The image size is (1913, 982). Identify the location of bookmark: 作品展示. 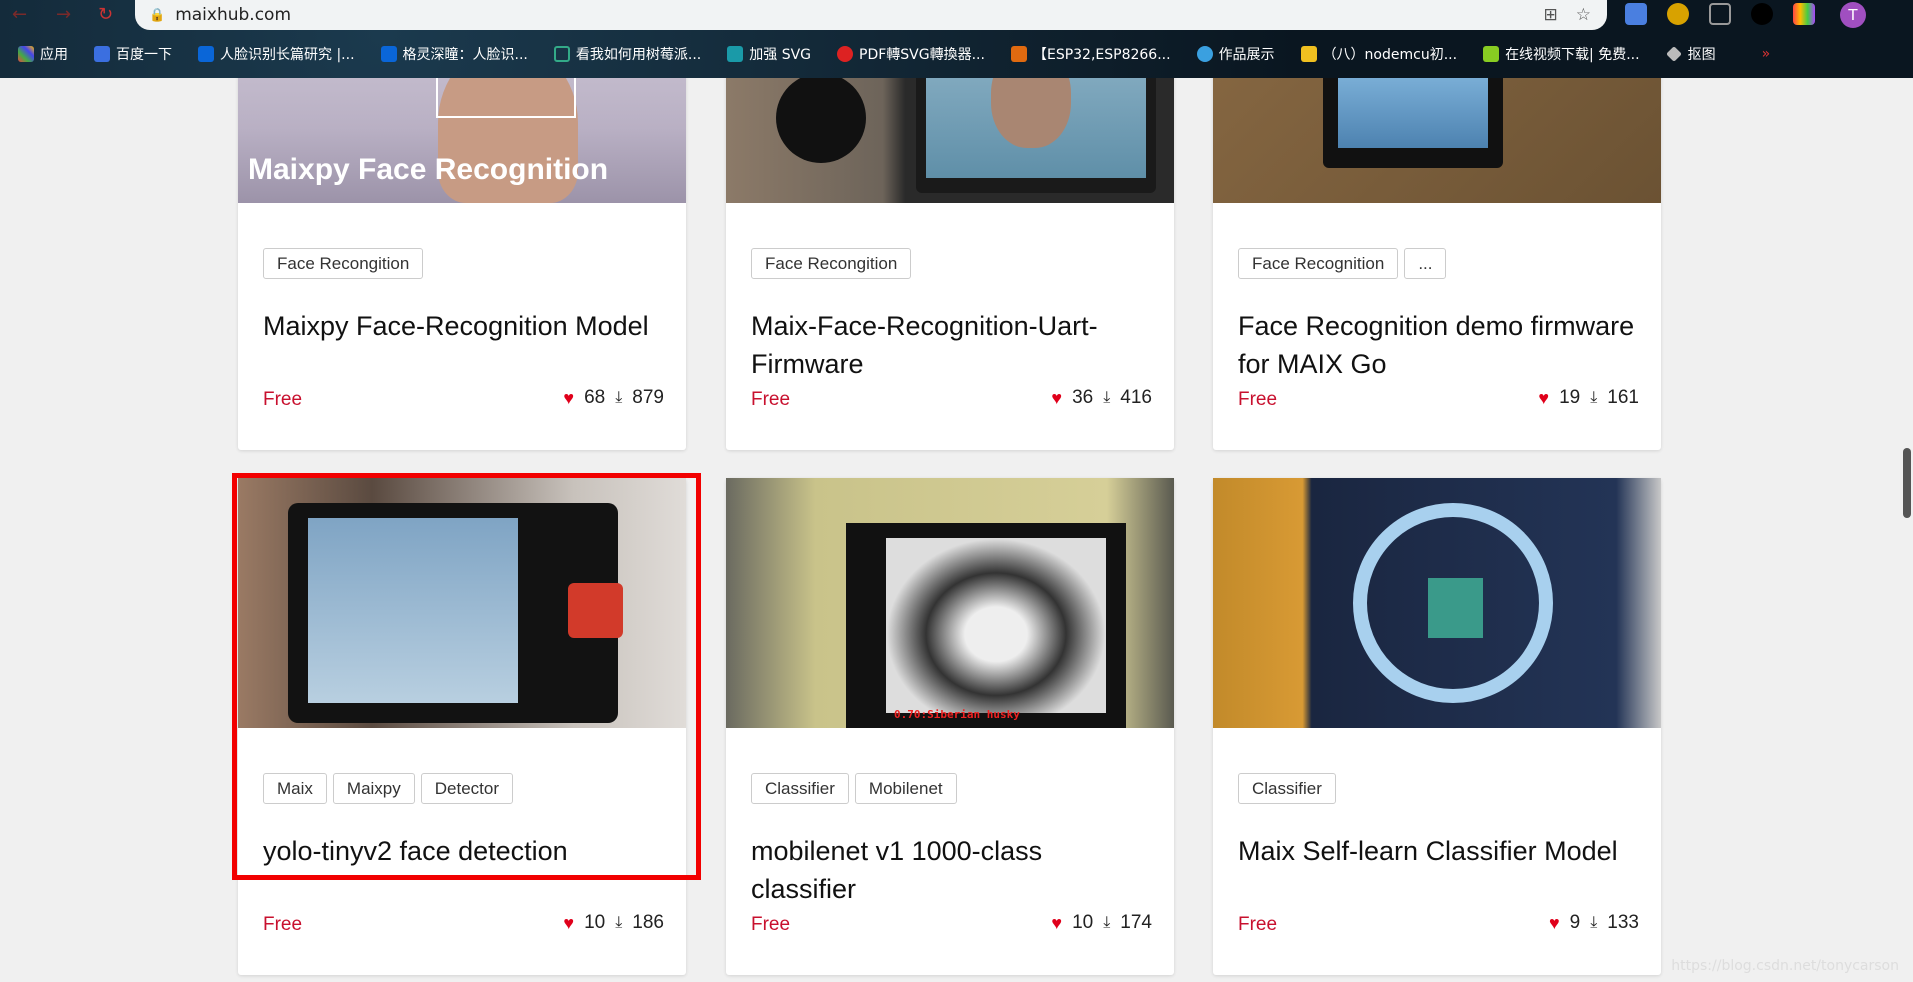
(1235, 54).